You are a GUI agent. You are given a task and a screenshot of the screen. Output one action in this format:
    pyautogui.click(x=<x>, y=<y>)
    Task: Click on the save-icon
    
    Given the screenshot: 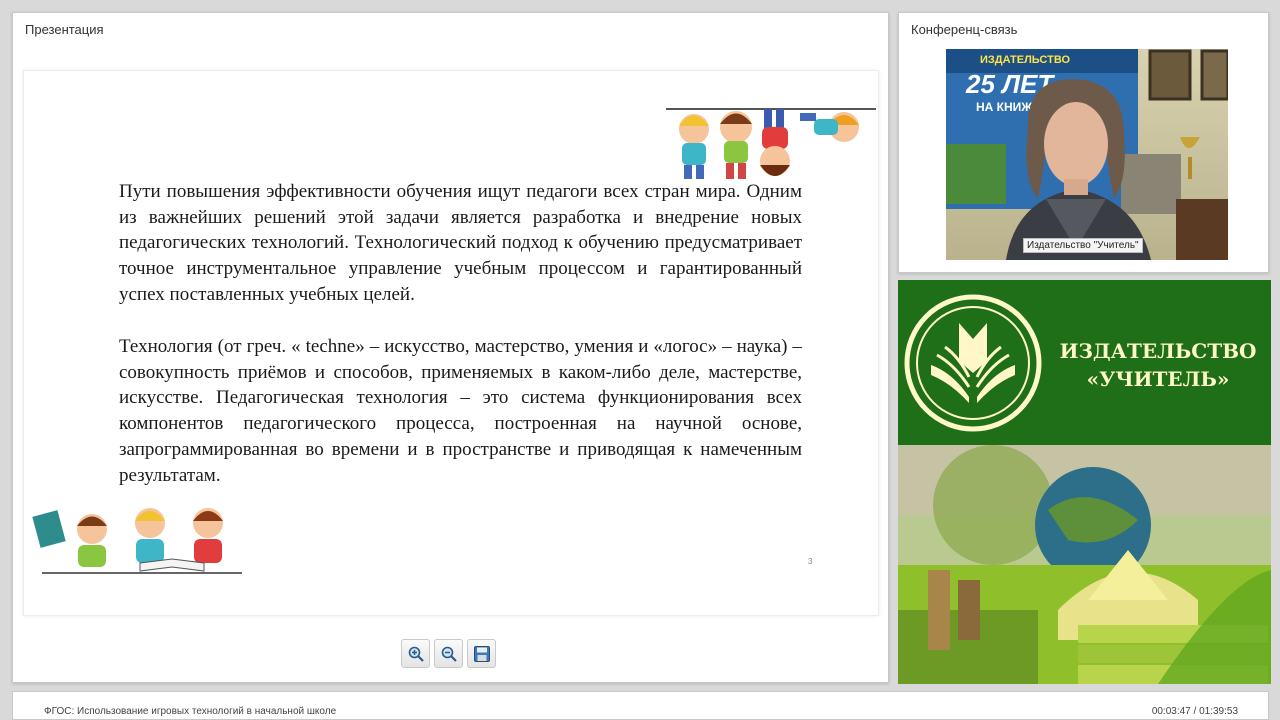 What is the action you would take?
    pyautogui.click(x=481, y=653)
    